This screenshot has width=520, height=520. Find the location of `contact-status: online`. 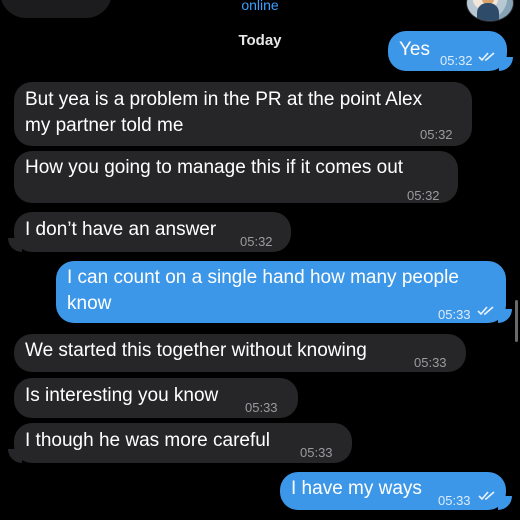

contact-status: online is located at coordinates (260, 6).